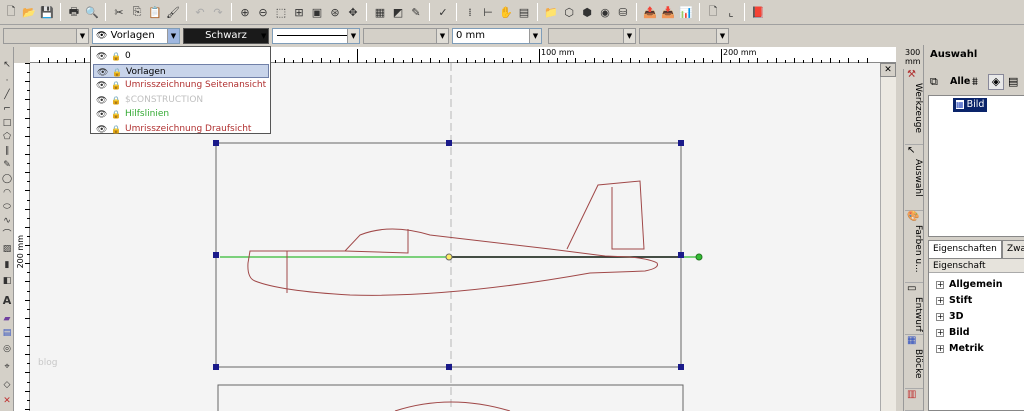 The width and height of the screenshot is (1024, 411). What do you see at coordinates (7, 81) in the screenshot?
I see `point-icon: ·` at bounding box center [7, 81].